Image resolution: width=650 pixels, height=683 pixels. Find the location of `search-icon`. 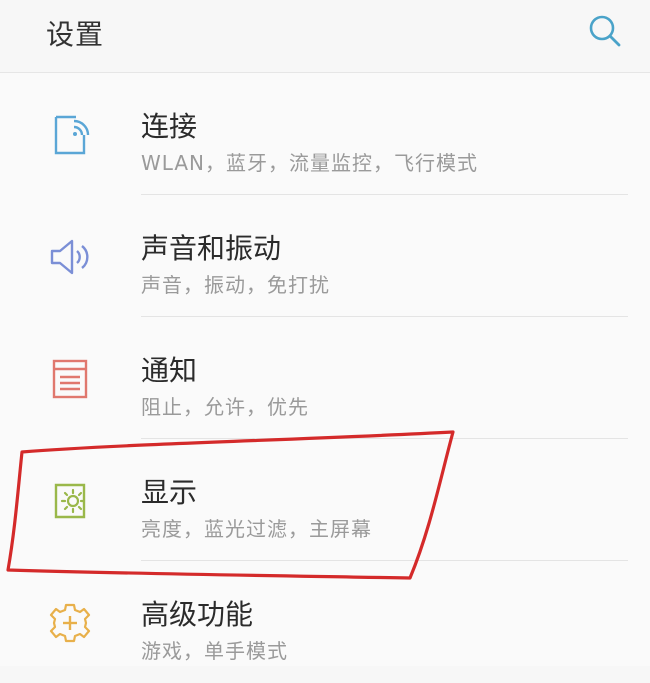

search-icon is located at coordinates (605, 31).